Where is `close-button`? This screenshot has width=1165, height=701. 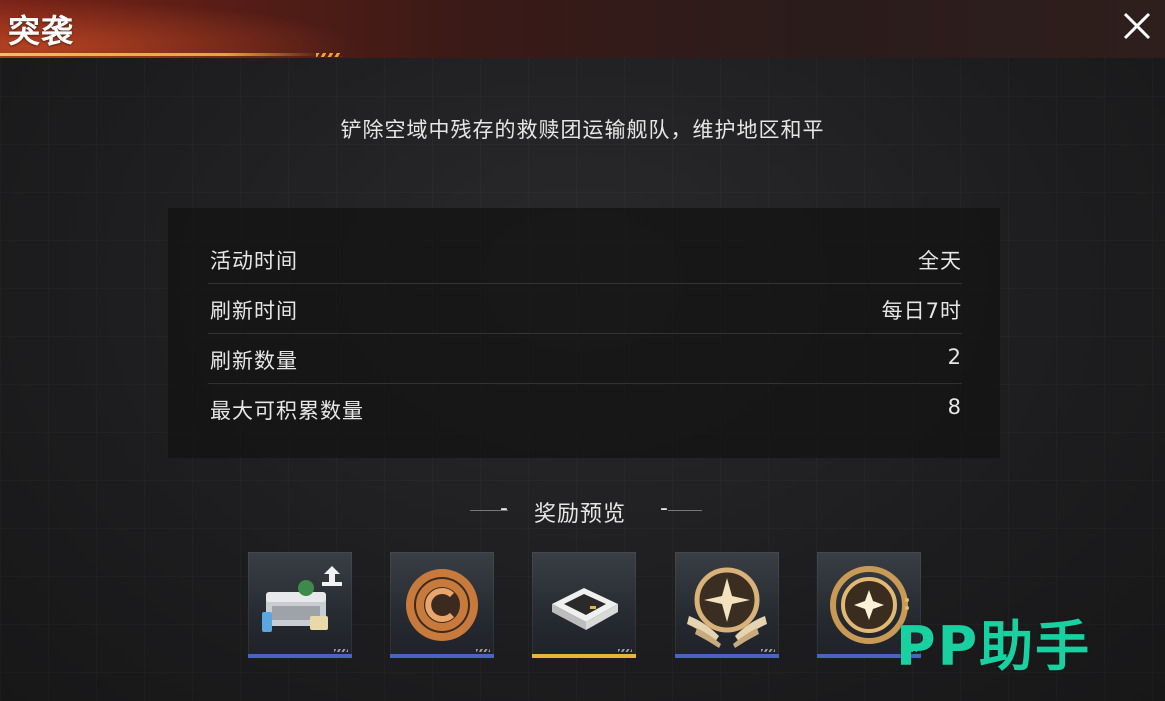 close-button is located at coordinates (1137, 26).